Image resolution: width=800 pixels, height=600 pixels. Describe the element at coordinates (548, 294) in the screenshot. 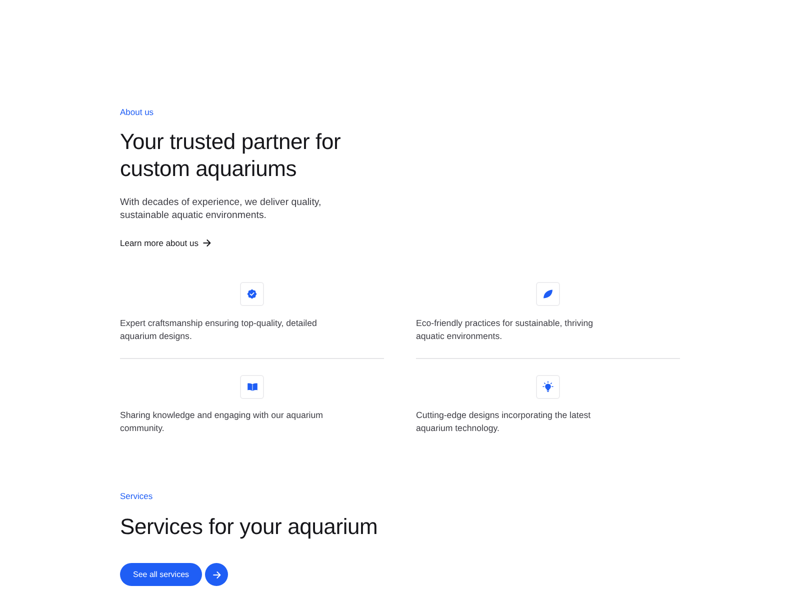

I see `leaf-icon` at that location.